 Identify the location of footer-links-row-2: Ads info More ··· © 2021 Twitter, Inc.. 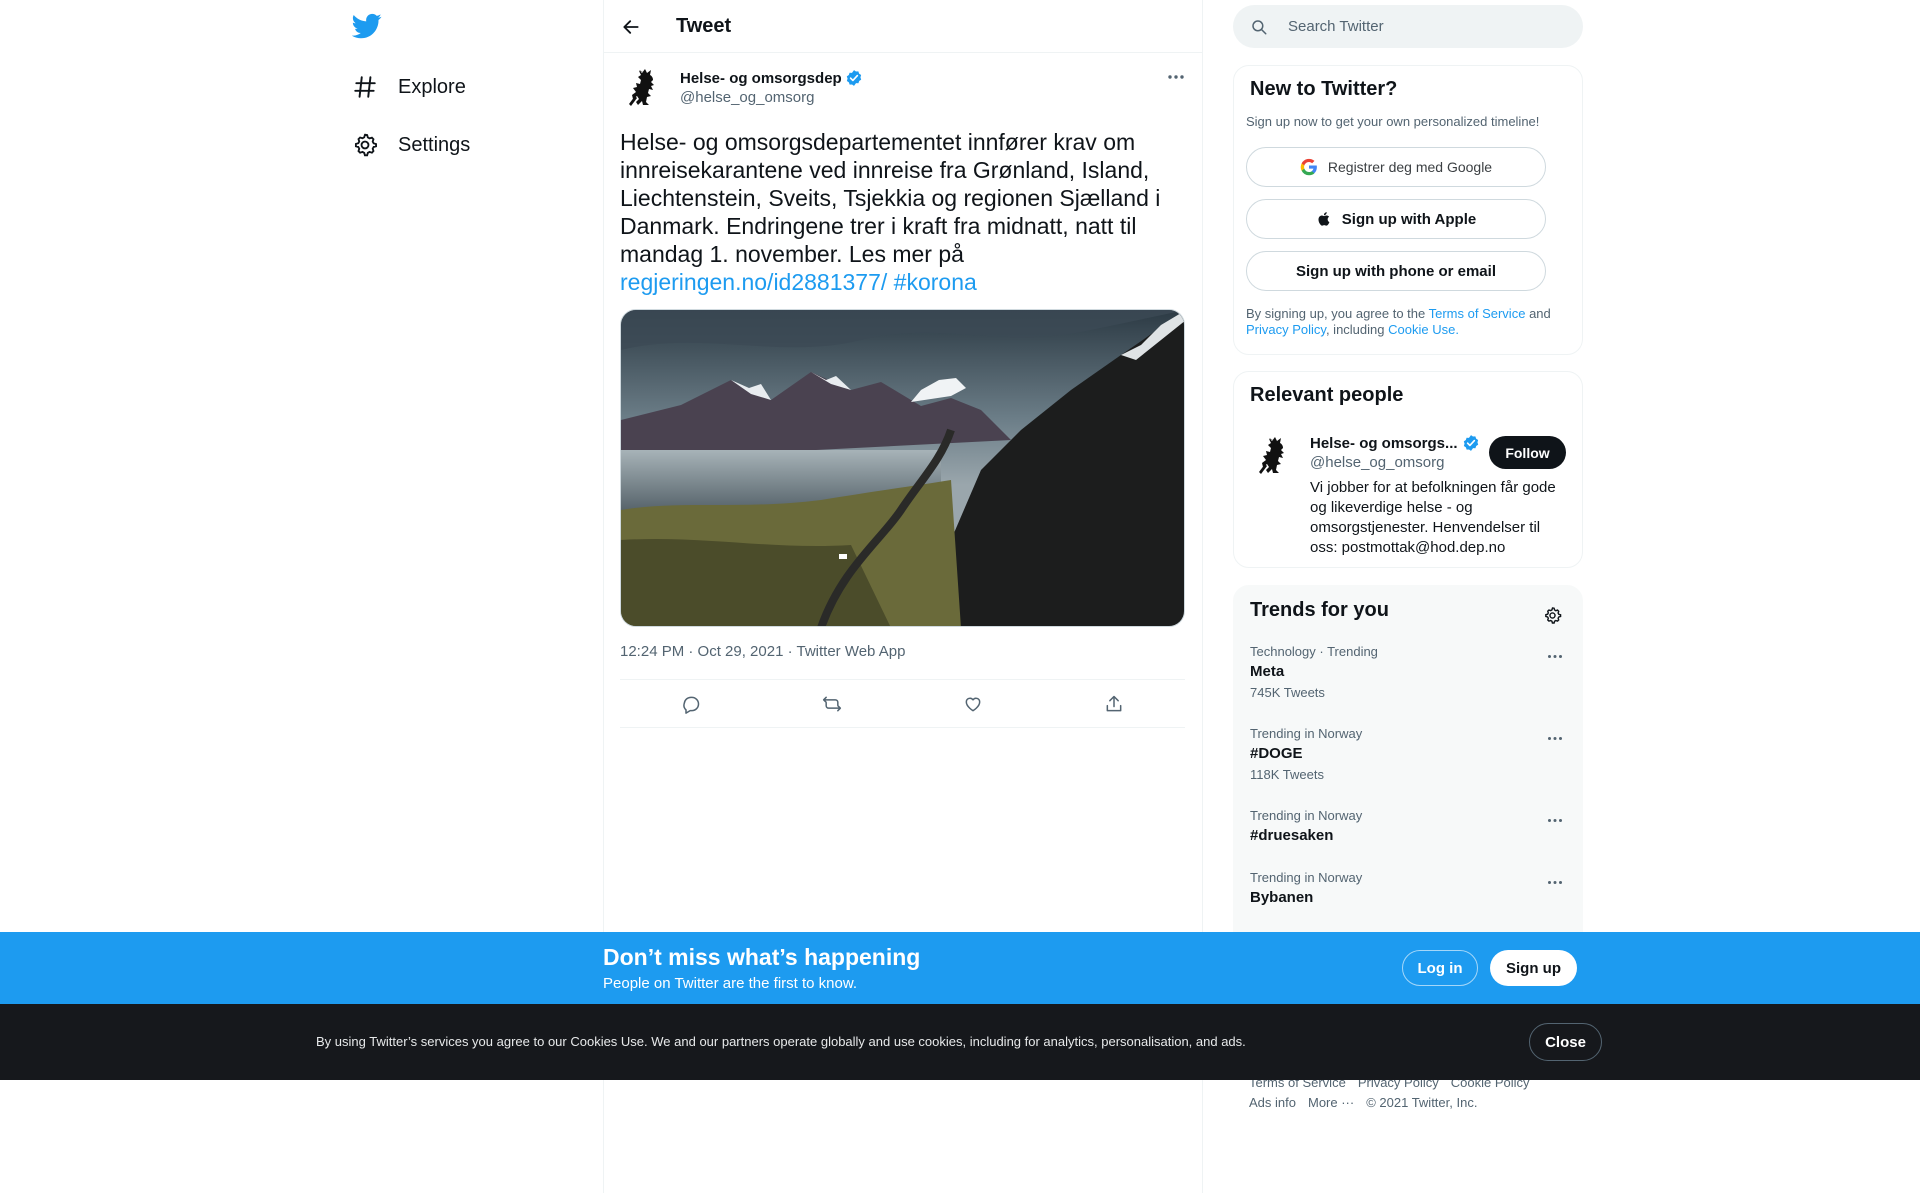
(1363, 1102).